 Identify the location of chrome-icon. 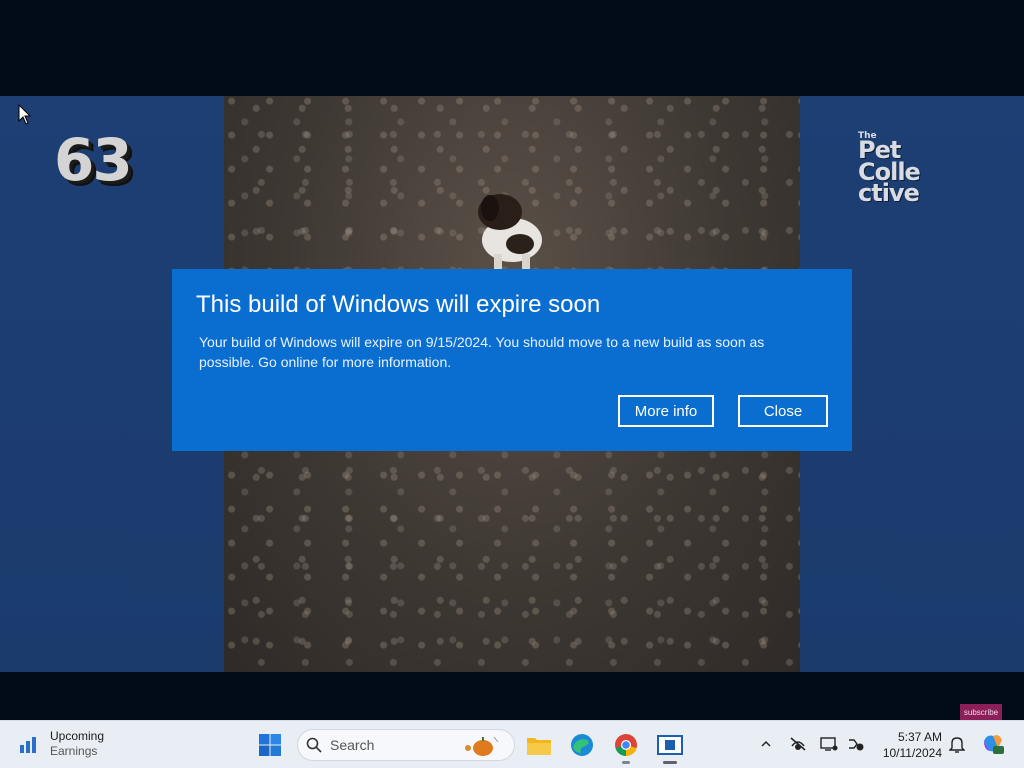
(626, 745).